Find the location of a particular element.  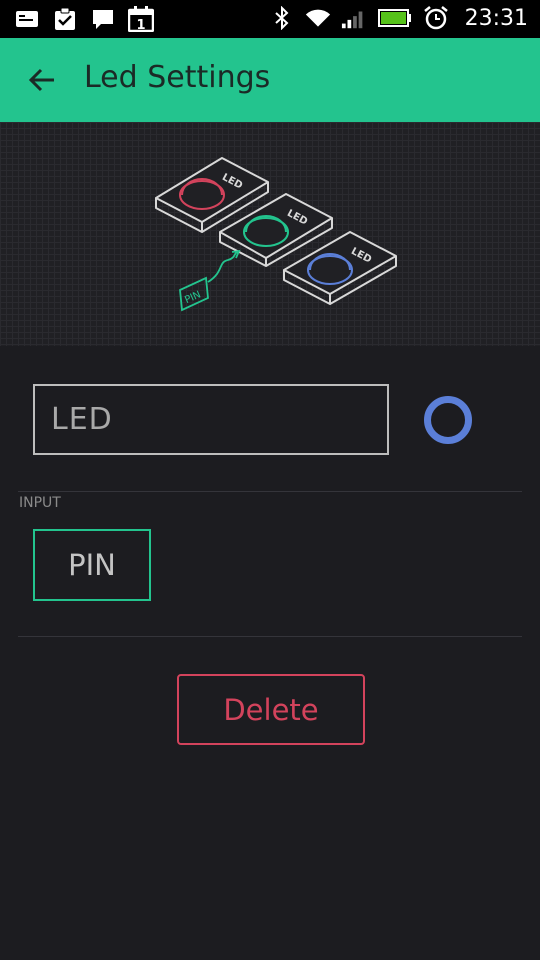

back-button is located at coordinates (42, 80).